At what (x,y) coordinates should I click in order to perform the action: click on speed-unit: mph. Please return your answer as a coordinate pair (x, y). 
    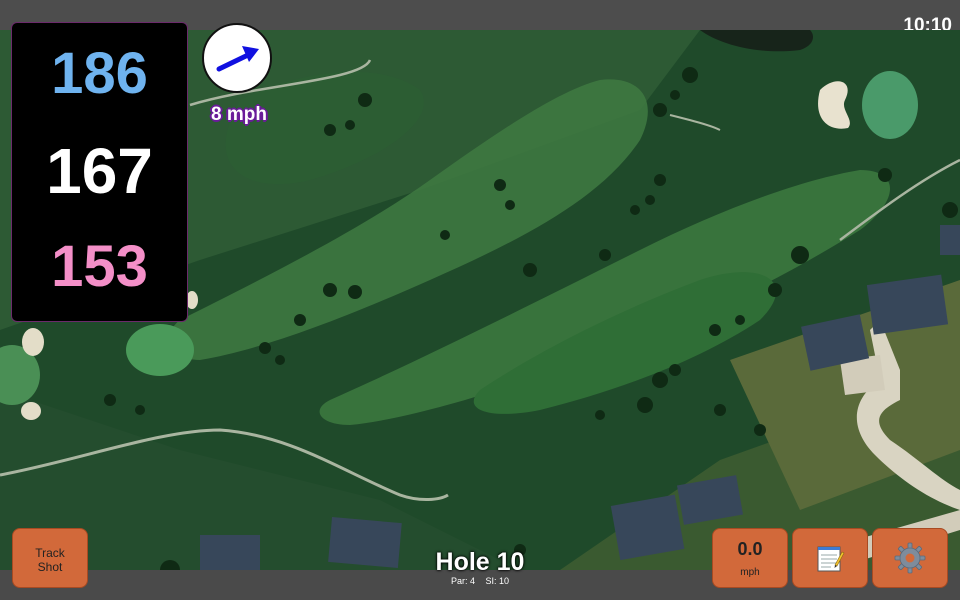
    Looking at the image, I should click on (750, 572).